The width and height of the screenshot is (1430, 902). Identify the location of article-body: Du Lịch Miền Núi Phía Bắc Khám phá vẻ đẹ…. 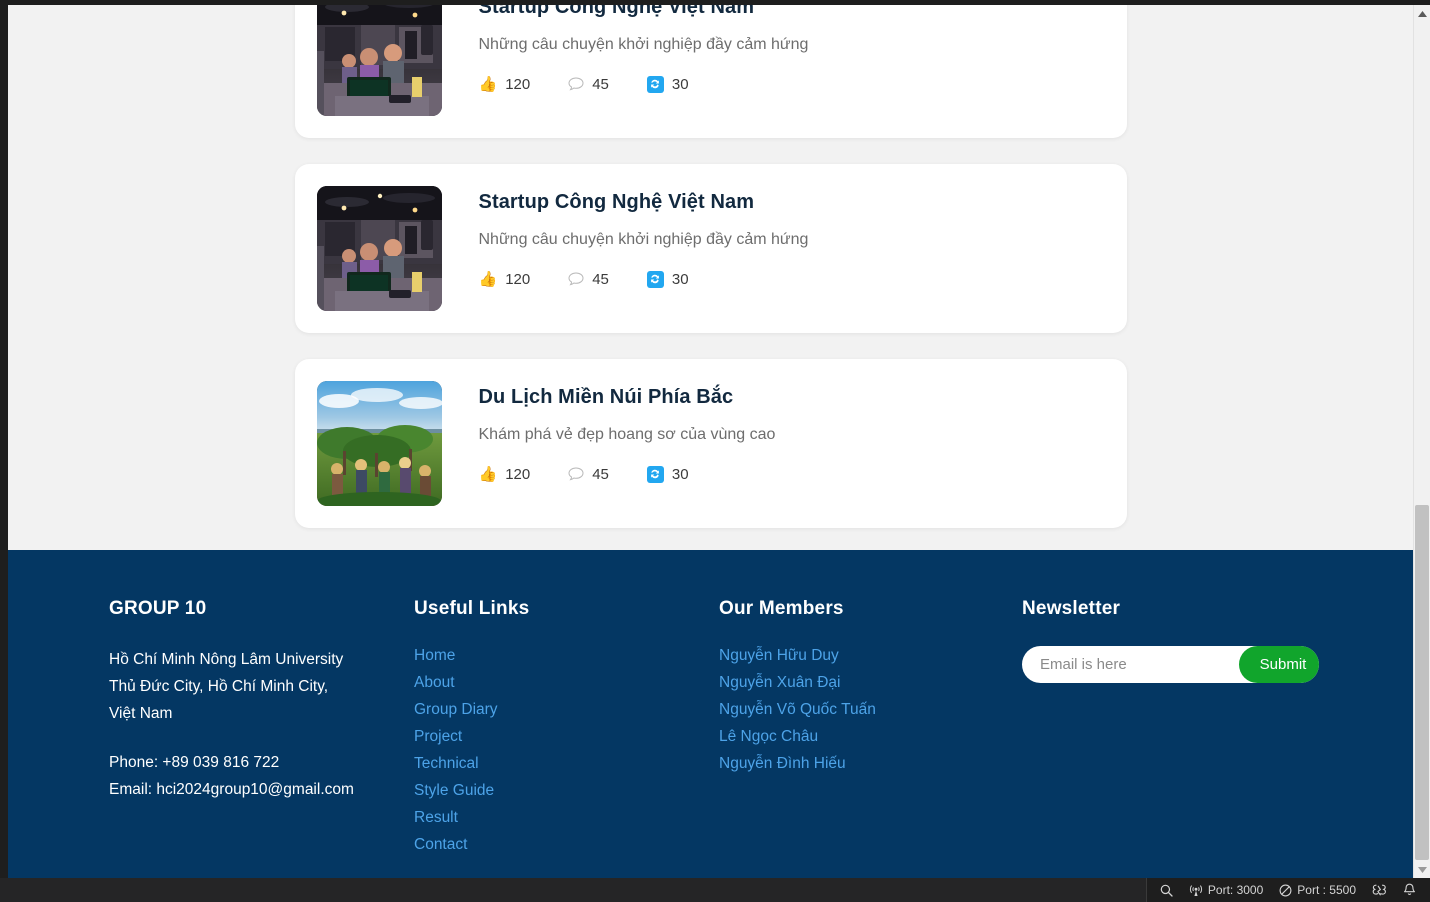
(773, 432).